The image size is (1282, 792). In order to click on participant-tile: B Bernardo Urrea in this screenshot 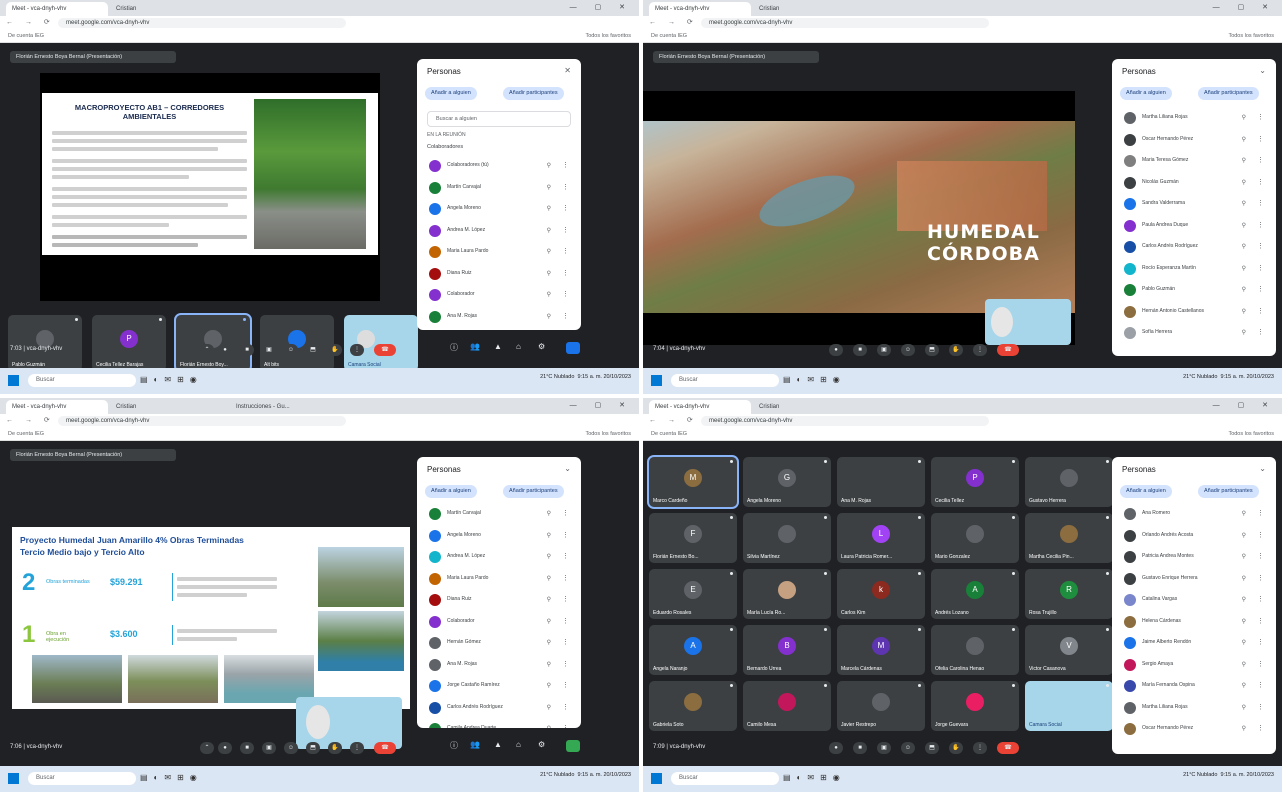, I will do `click(787, 650)`.